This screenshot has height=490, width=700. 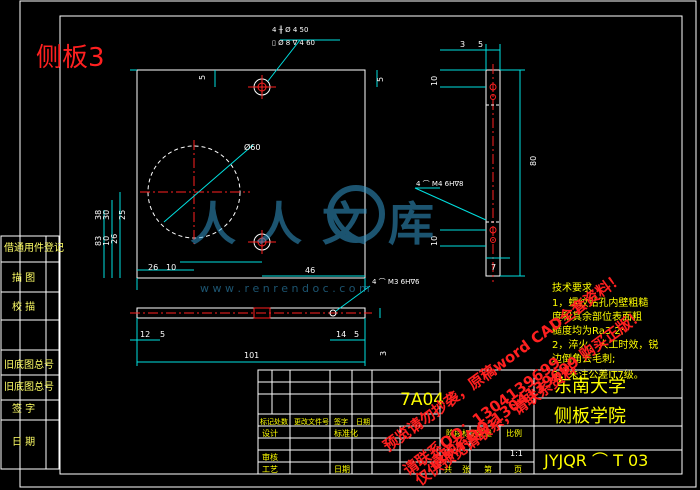 I want to click on tb-page: 页, so click(x=518, y=469).